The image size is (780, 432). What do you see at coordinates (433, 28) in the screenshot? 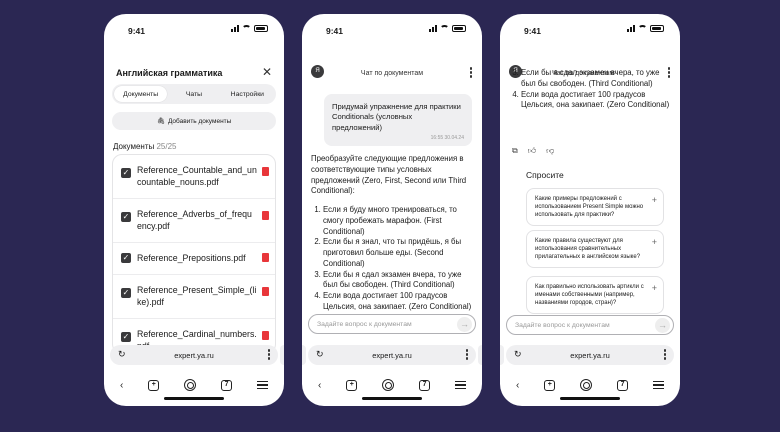
I see `signal-icon` at bounding box center [433, 28].